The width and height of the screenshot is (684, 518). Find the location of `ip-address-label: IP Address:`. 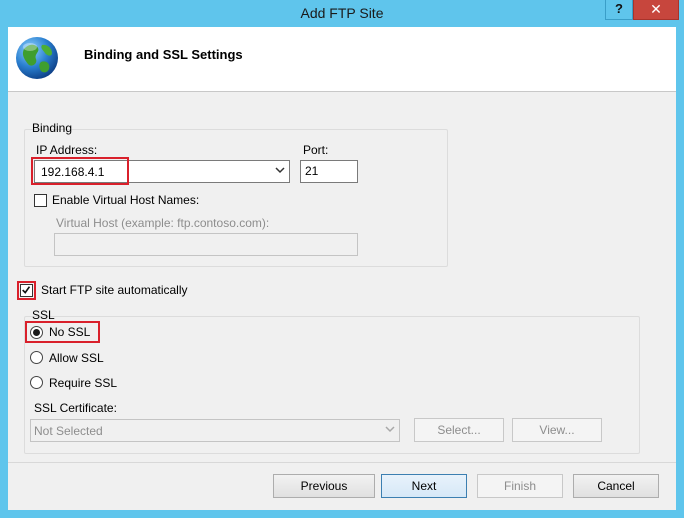

ip-address-label: IP Address: is located at coordinates (67, 150).